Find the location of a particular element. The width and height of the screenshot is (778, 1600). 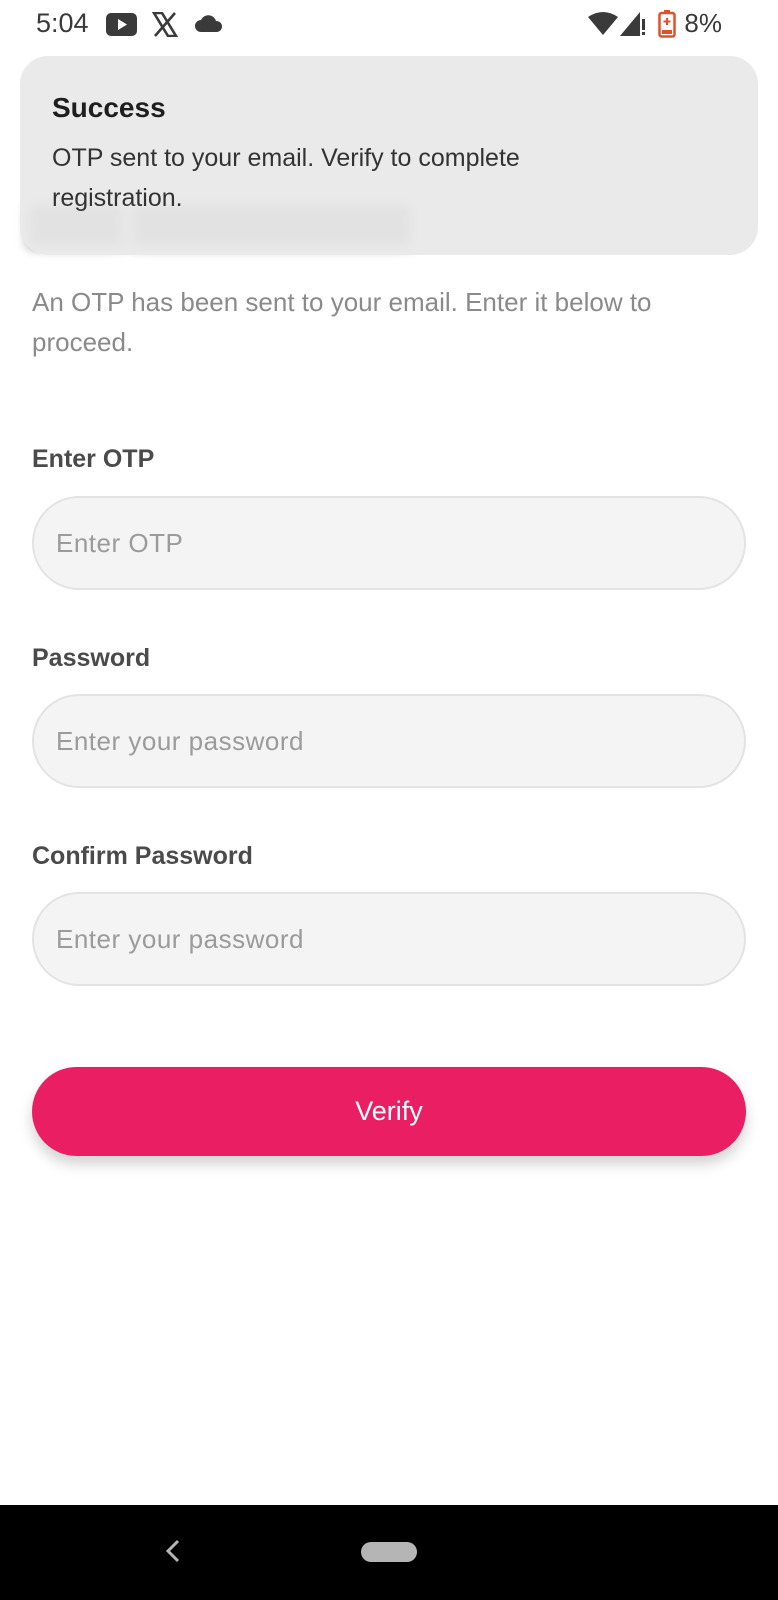

confirm-password-label: Confirm Password is located at coordinates (142, 856).